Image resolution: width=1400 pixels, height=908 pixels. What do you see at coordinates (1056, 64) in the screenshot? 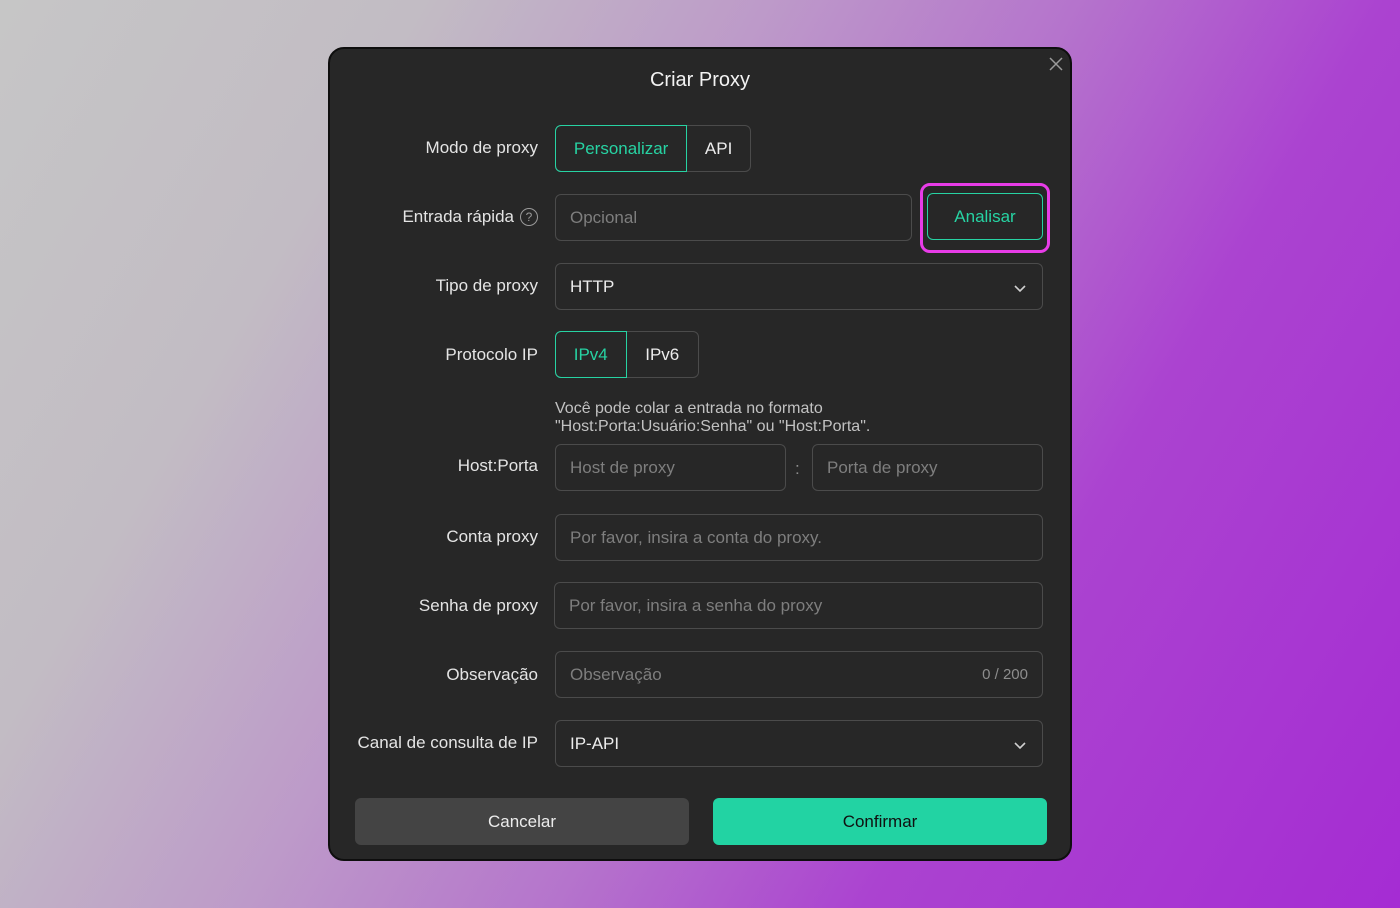
I see `close-icon` at bounding box center [1056, 64].